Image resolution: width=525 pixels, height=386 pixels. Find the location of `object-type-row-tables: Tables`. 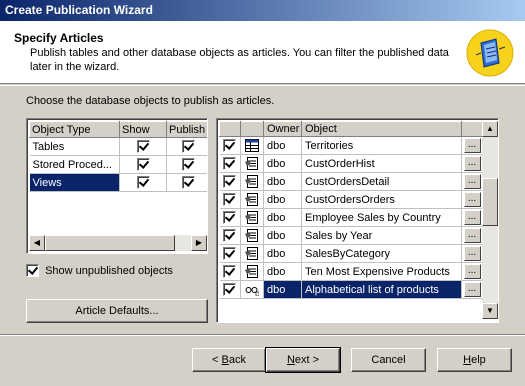

object-type-row-tables: Tables is located at coordinates (118, 146).